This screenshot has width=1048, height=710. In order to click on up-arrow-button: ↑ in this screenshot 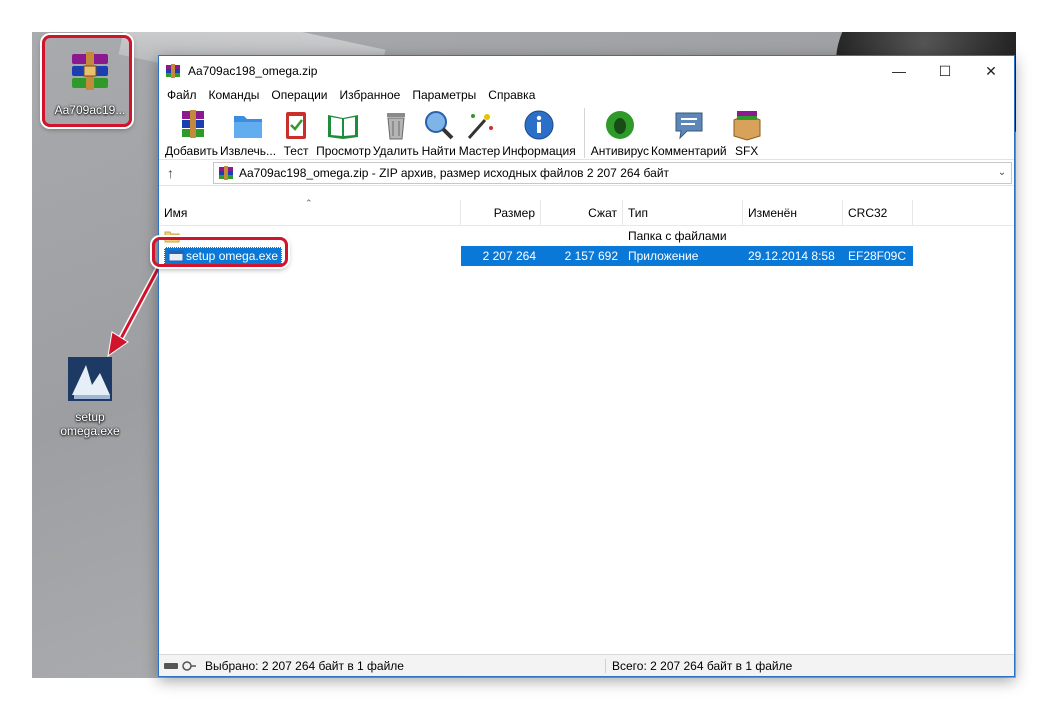, I will do `click(182, 173)`.